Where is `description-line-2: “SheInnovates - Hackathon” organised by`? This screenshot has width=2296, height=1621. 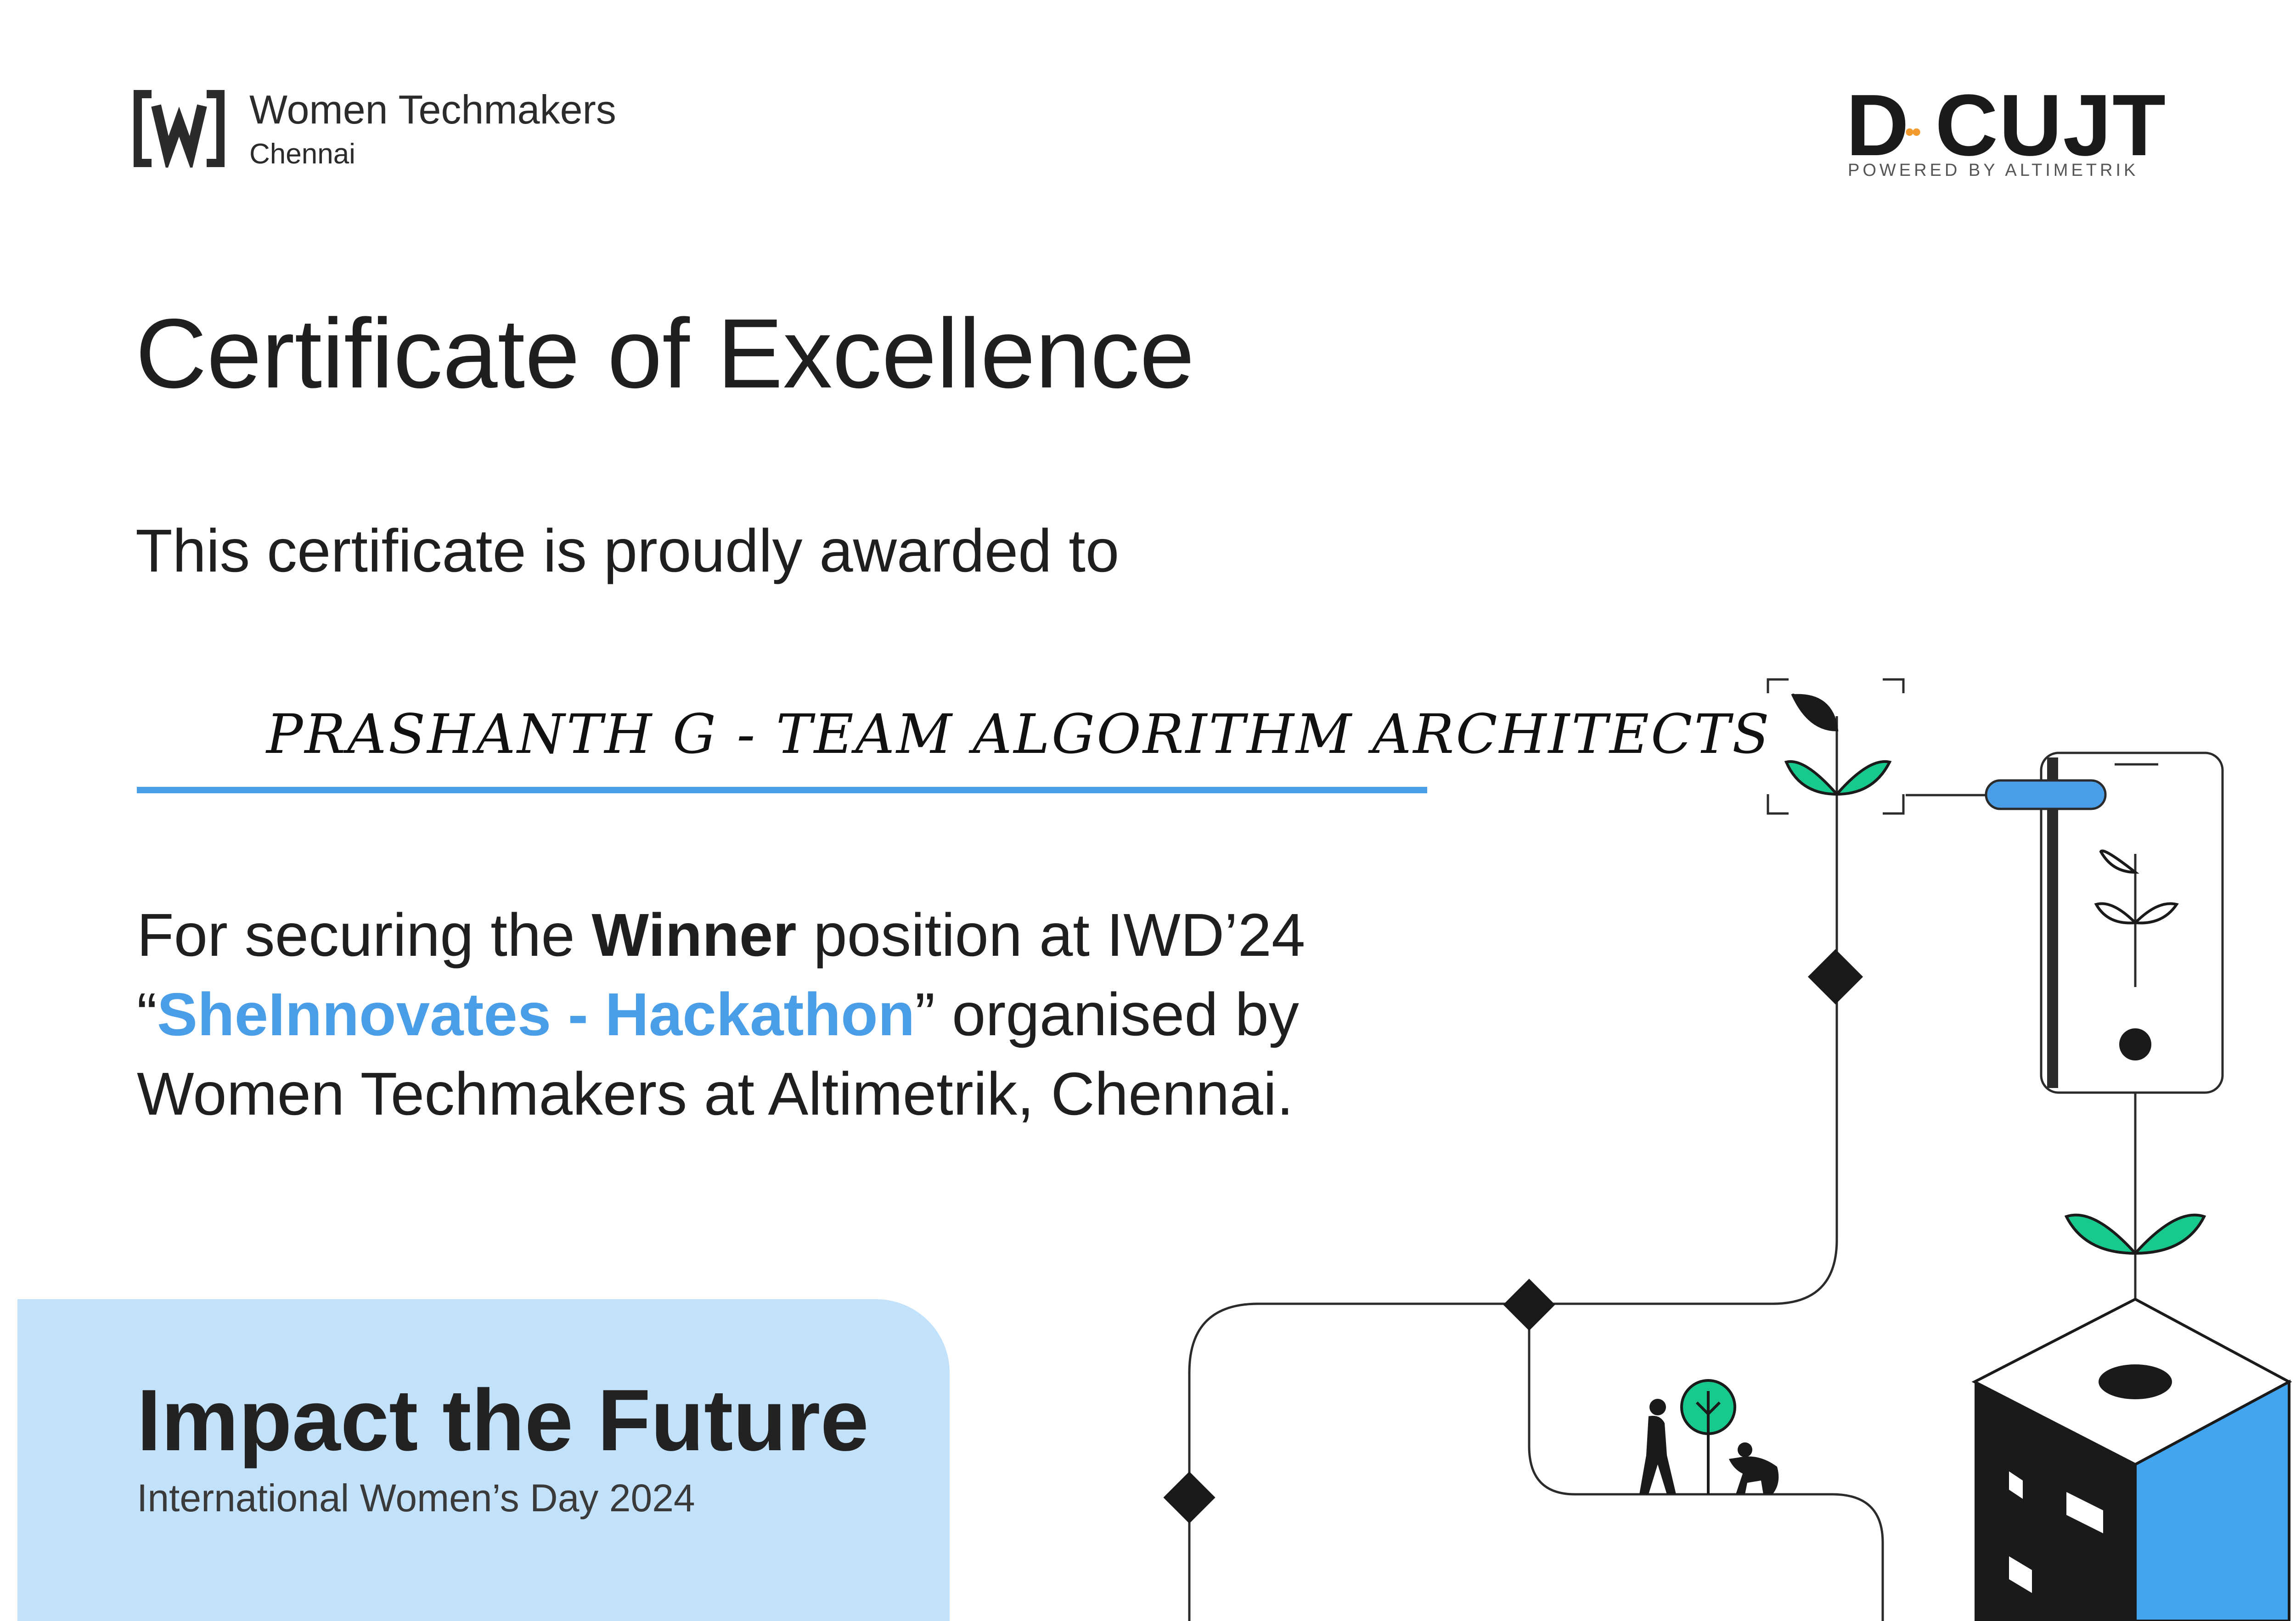
description-line-2: “SheInnovates - Hackathon” organised by is located at coordinates (718, 1014).